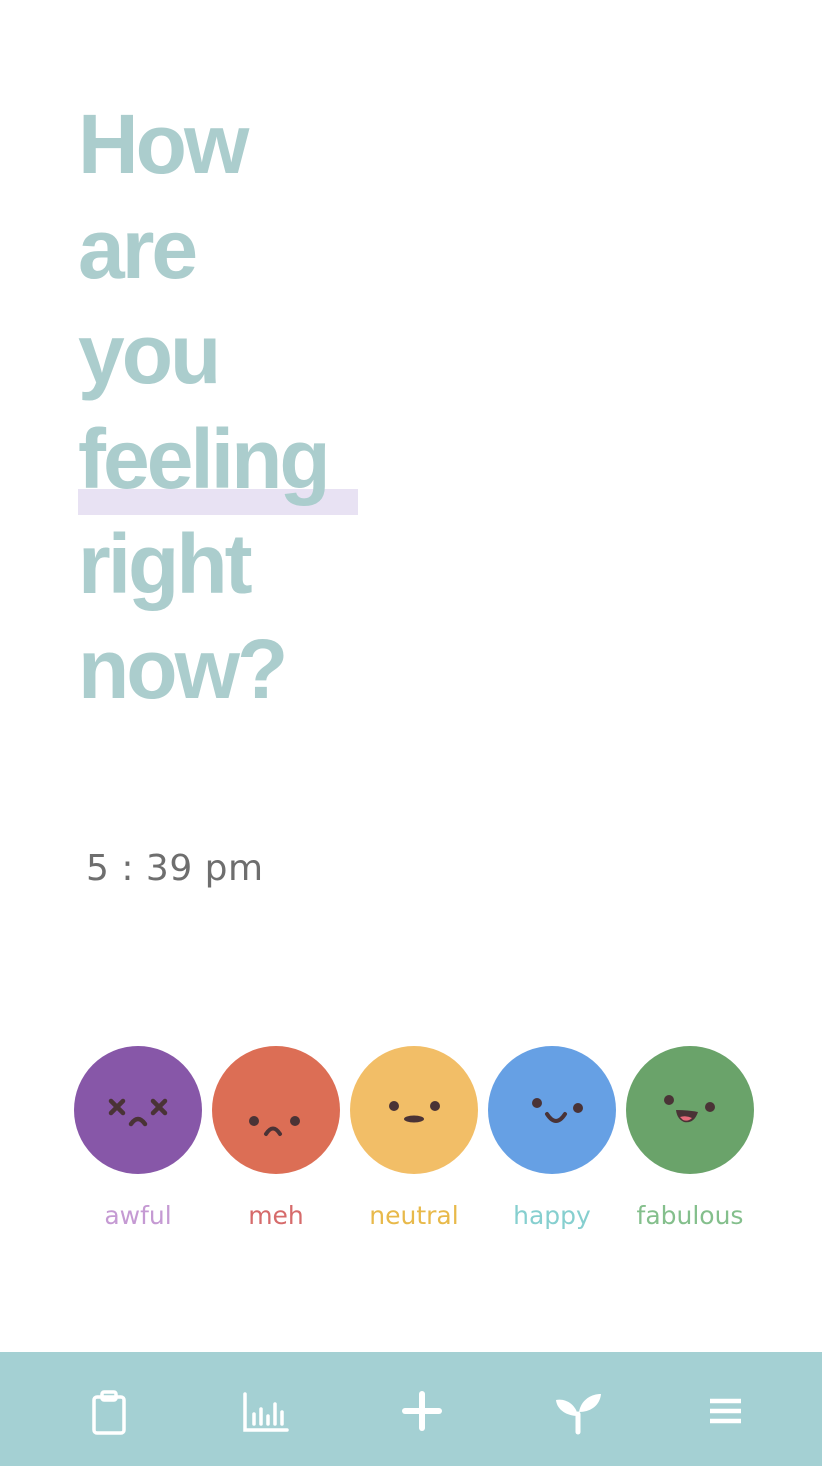  I want to click on bar-chart-icon, so click(266, 1412).